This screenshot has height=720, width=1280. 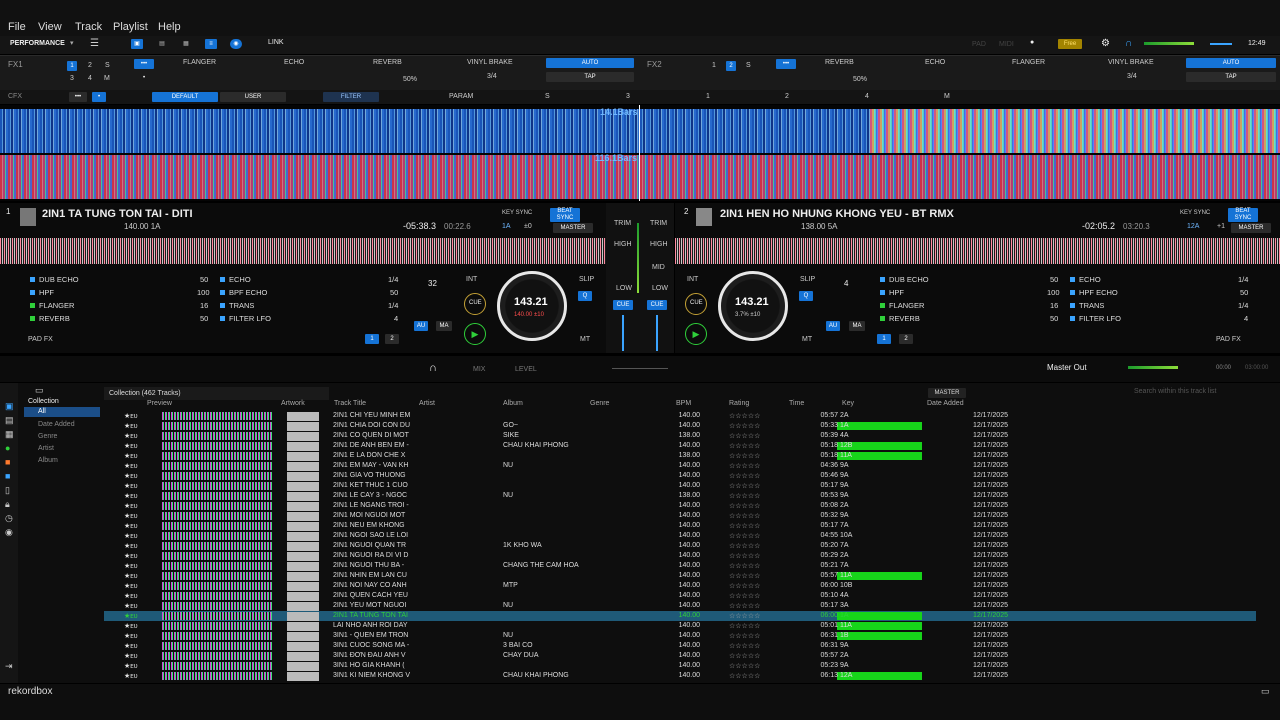 What do you see at coordinates (350, 405) in the screenshot?
I see `col-title: Track Title` at bounding box center [350, 405].